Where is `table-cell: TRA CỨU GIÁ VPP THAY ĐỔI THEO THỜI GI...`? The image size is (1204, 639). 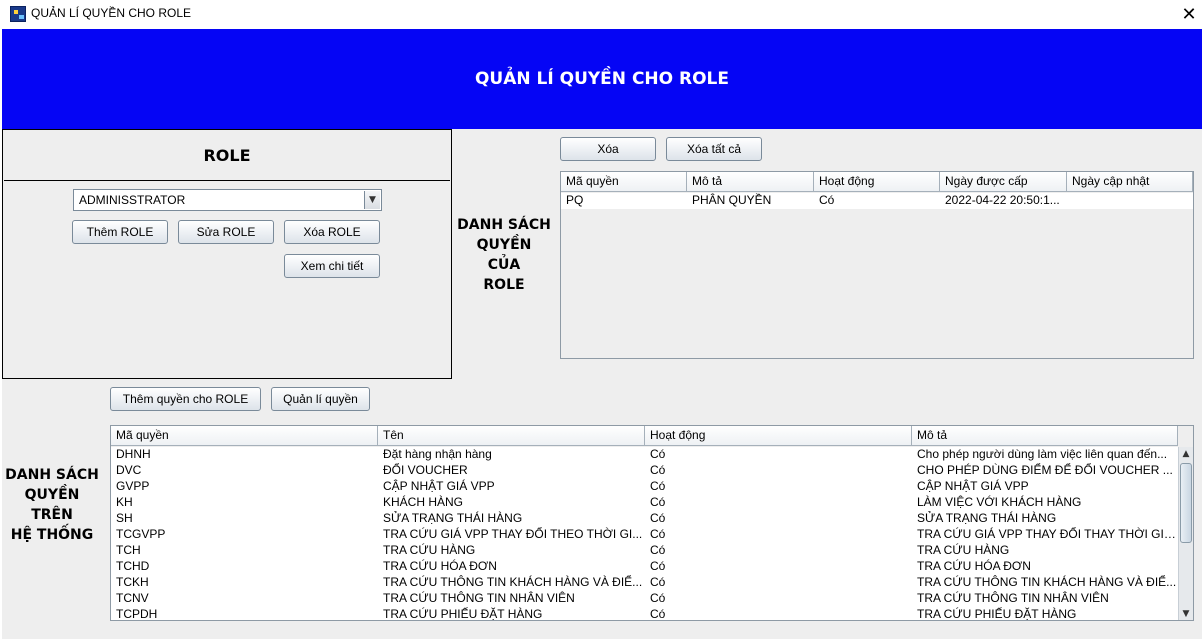 table-cell: TRA CỨU GIÁ VPP THAY ĐỔI THEO THỜI GI... is located at coordinates (513, 534).